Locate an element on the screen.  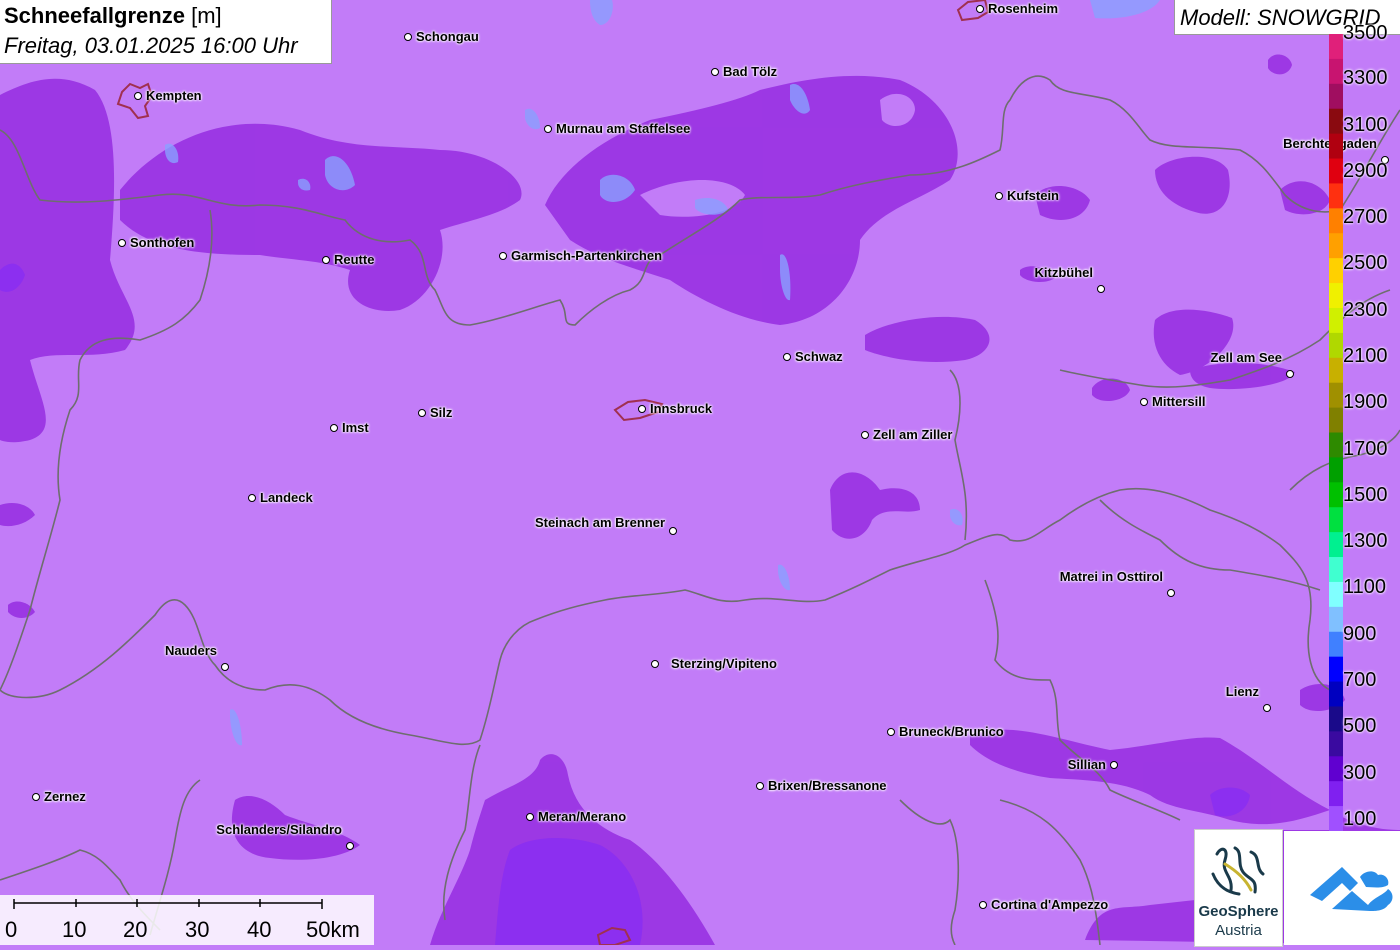
map-datetime: Freitag, 03.01.2025 16:00 Uhr is located at coordinates (151, 45).